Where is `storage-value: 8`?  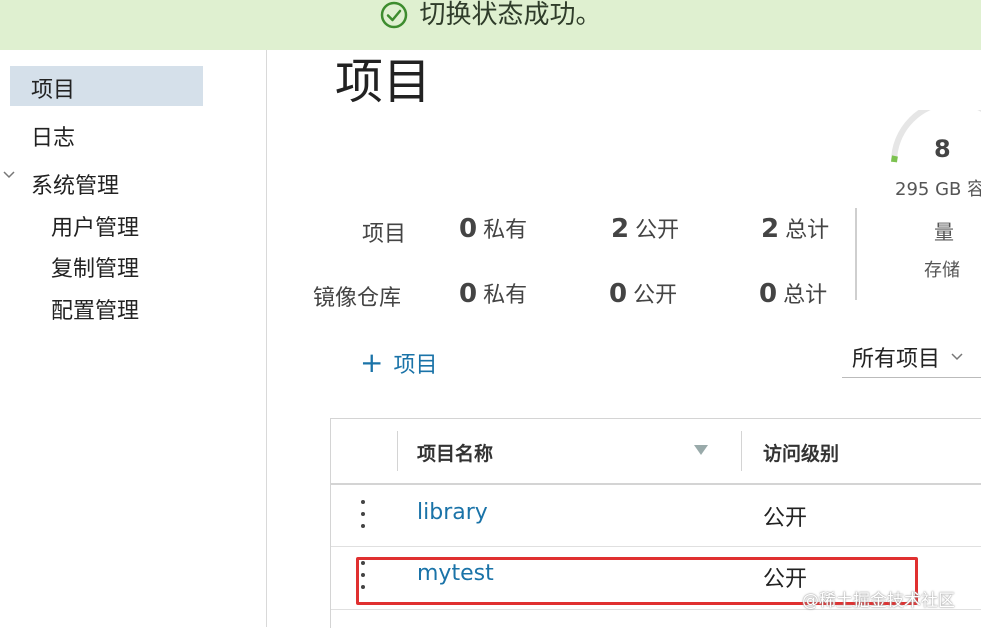
storage-value: 8 is located at coordinates (942, 149).